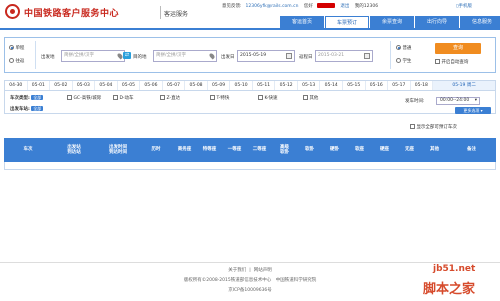  I want to click on show-all-label: 显示全部可预订车次, so click(436, 127).